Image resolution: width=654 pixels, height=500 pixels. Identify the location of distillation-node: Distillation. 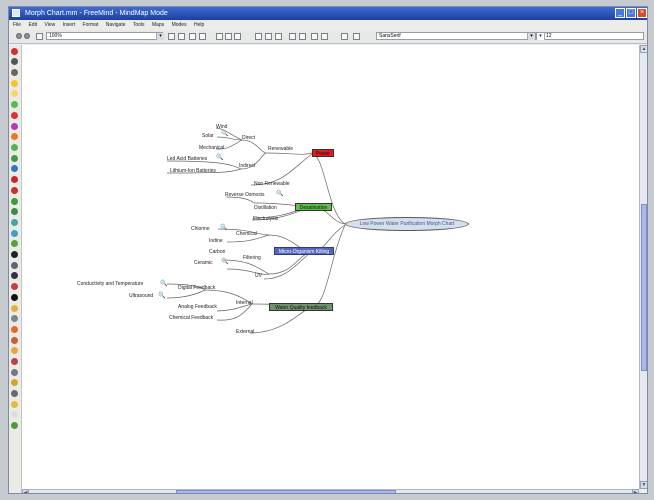
(265, 208).